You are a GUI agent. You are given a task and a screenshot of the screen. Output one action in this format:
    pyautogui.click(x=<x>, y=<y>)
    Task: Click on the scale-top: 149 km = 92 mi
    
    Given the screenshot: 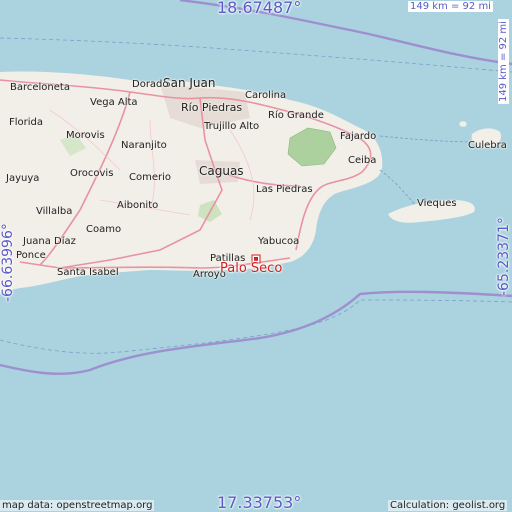 What is the action you would take?
    pyautogui.click(x=450, y=6)
    